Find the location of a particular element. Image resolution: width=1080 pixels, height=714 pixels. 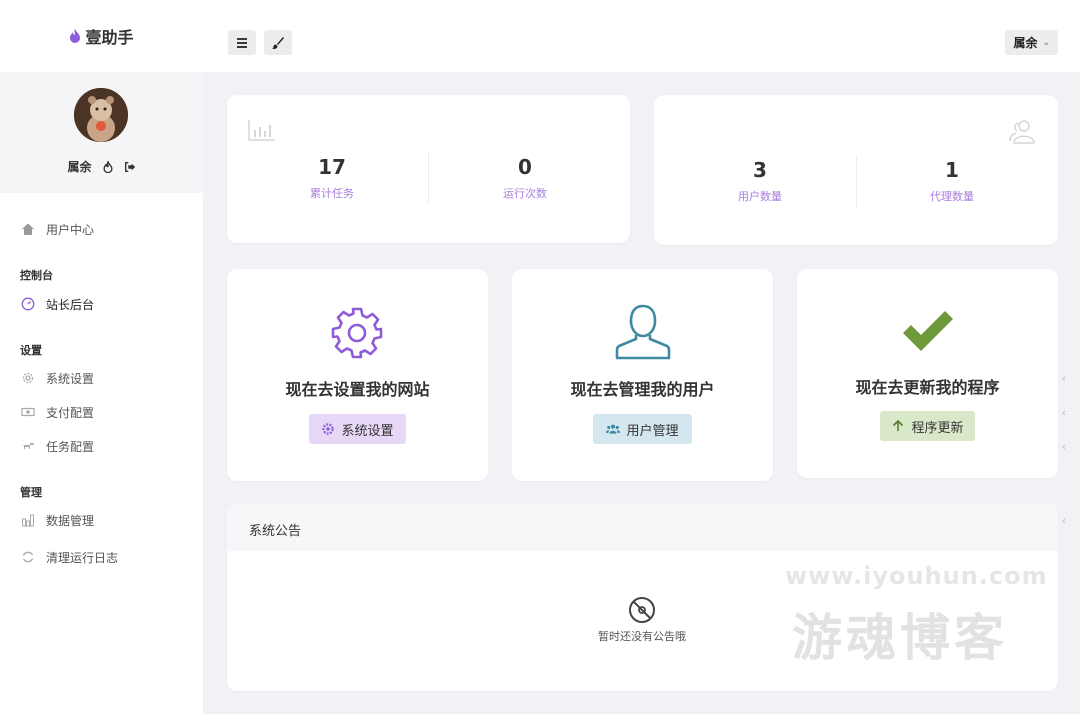

stats-card-tasks: 17 累计任务 0 运行次数 is located at coordinates (428, 169).